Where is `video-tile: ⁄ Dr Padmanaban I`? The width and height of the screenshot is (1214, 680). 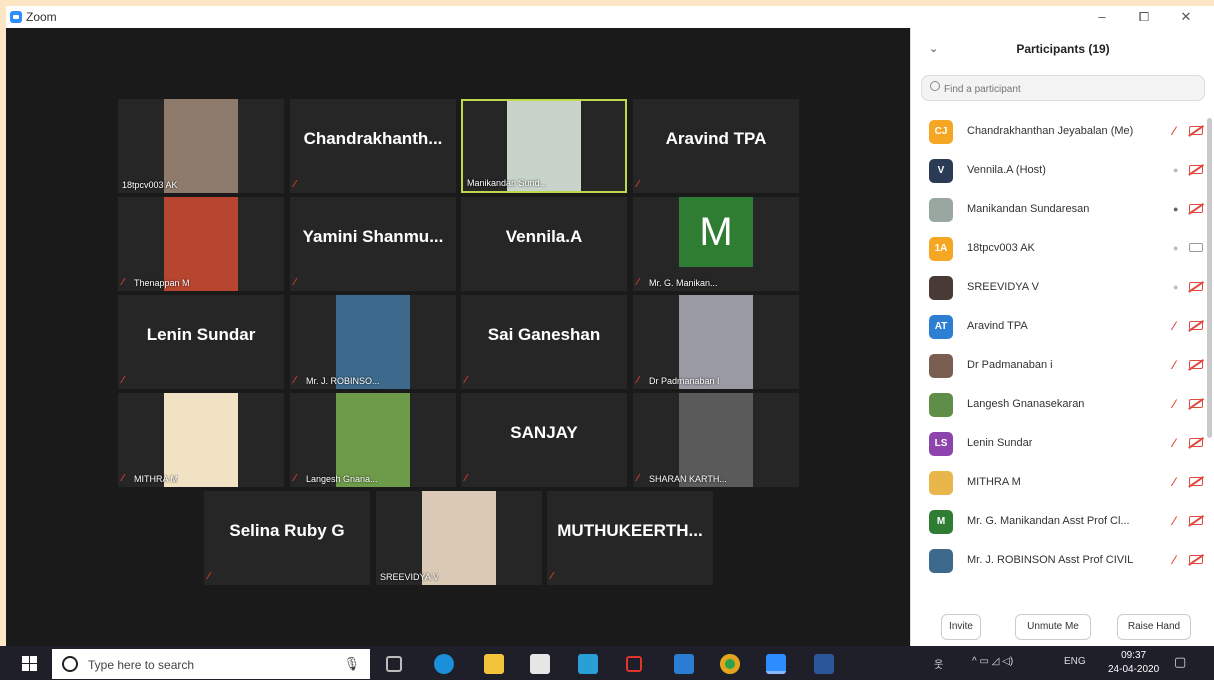
video-tile: ⁄ Dr Padmanaban I is located at coordinates (716, 342).